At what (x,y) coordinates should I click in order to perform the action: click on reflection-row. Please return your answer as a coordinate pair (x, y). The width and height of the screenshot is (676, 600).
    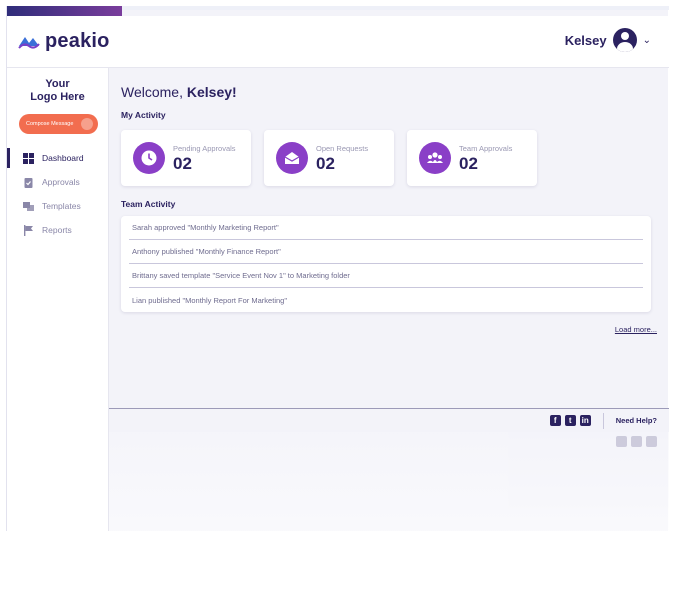
    Looking at the image, I should click on (636, 441).